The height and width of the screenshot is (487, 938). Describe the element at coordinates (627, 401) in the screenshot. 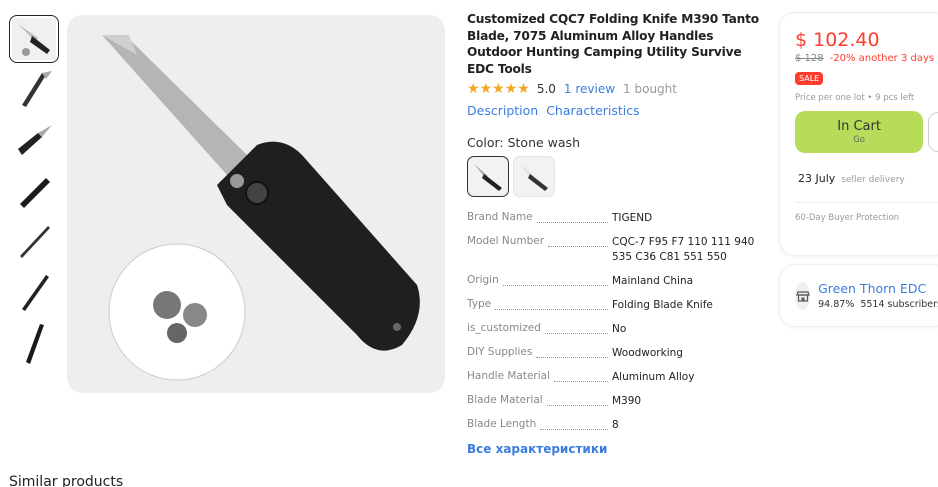

I see `spec-value: M390` at that location.